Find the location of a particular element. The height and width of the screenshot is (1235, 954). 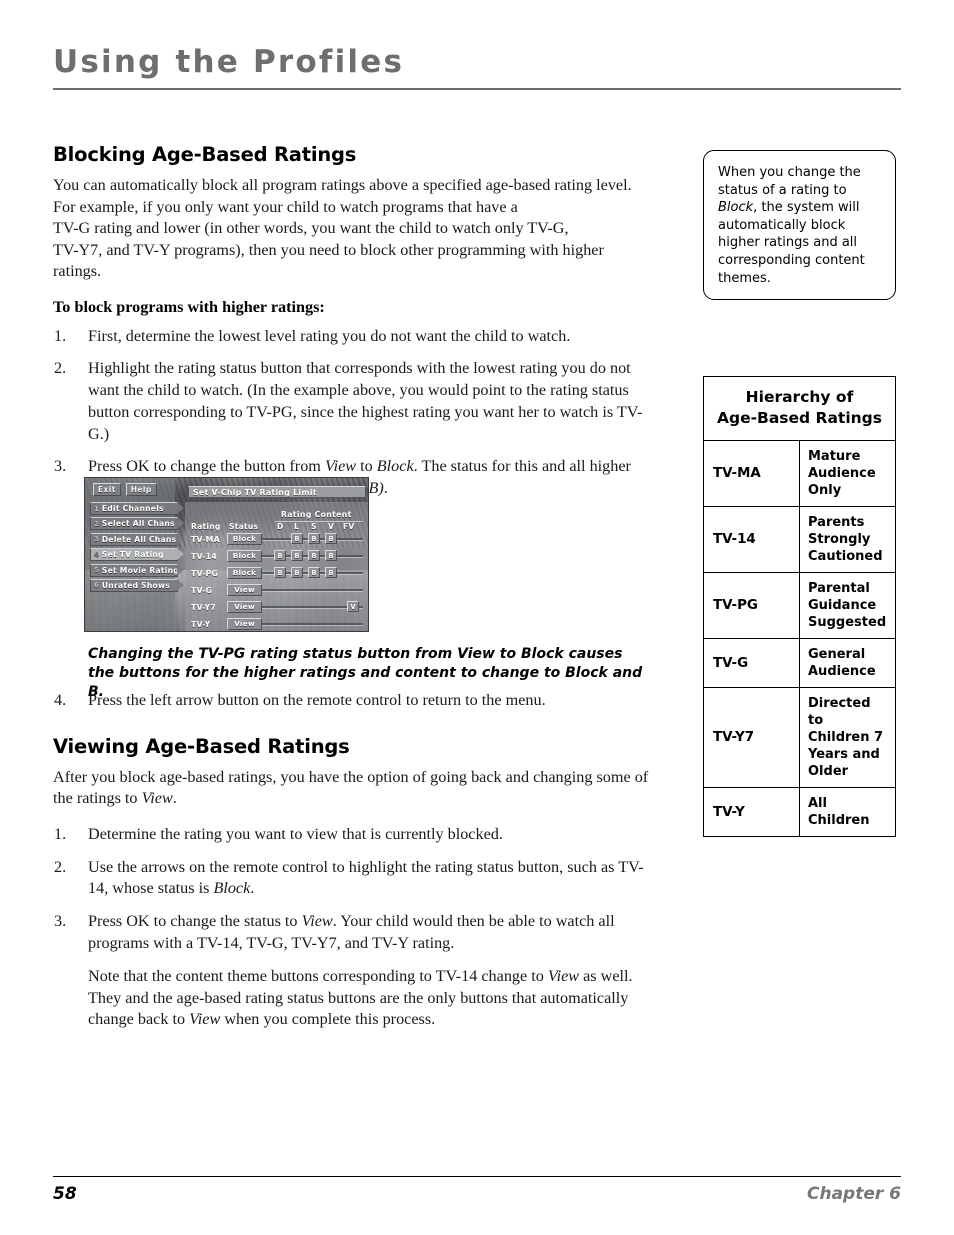

emphasis-b: B) is located at coordinates (376, 488).